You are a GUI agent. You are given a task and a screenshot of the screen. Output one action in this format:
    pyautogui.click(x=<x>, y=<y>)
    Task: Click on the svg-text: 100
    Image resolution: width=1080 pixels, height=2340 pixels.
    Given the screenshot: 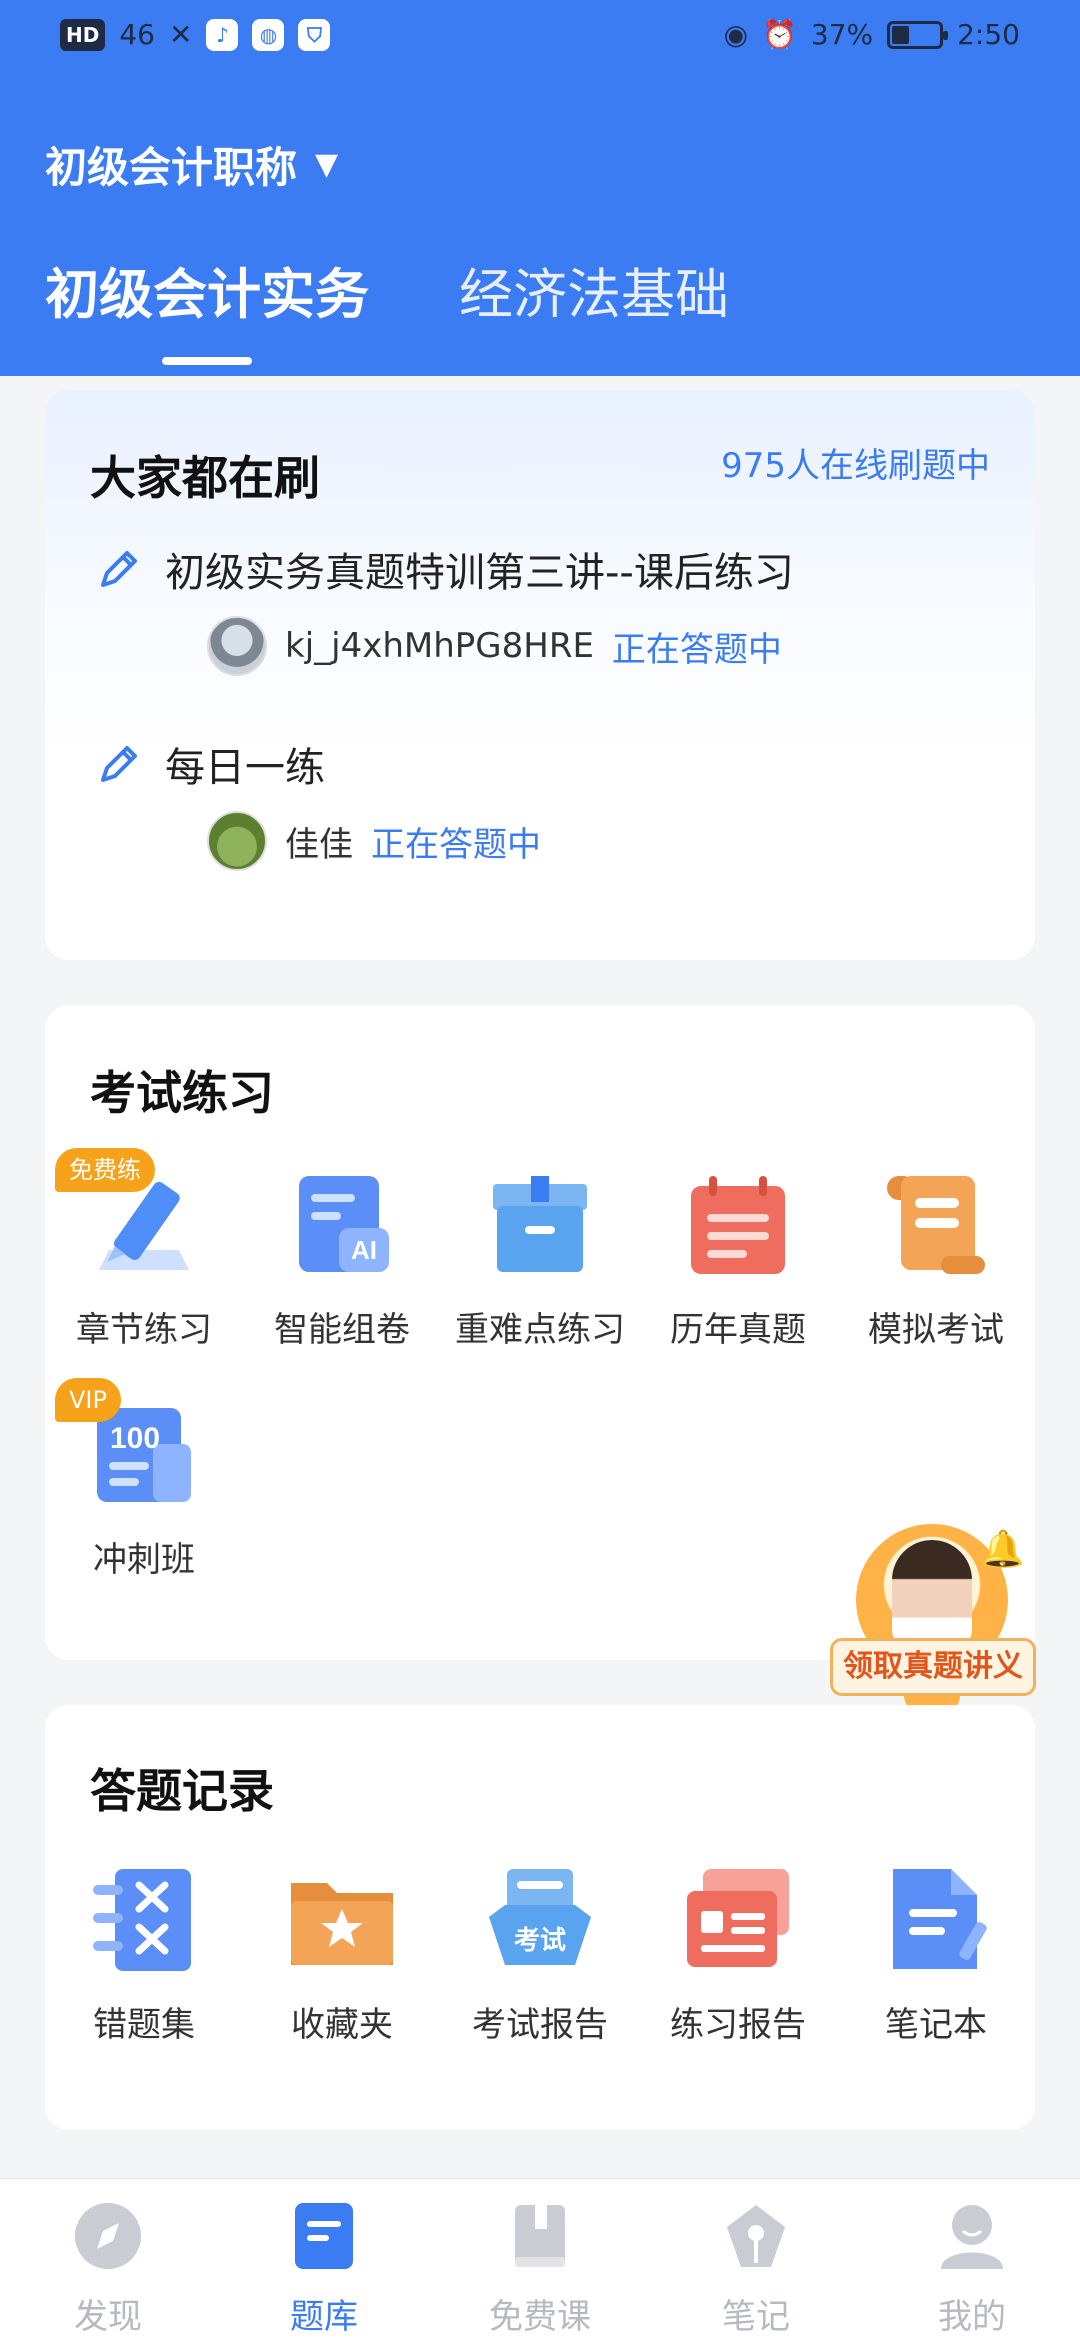 What is the action you would take?
    pyautogui.click(x=135, y=1438)
    